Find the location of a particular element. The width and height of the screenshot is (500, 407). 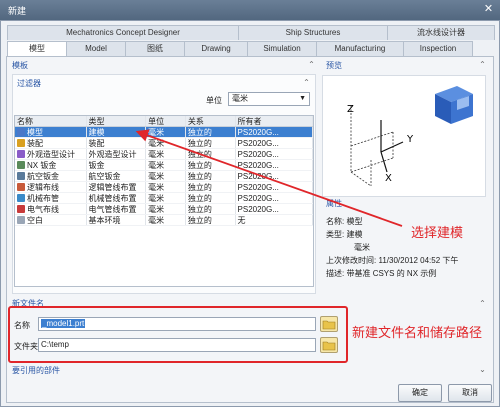

filter-section-title: 过滤器 is located at coordinates (29, 83).